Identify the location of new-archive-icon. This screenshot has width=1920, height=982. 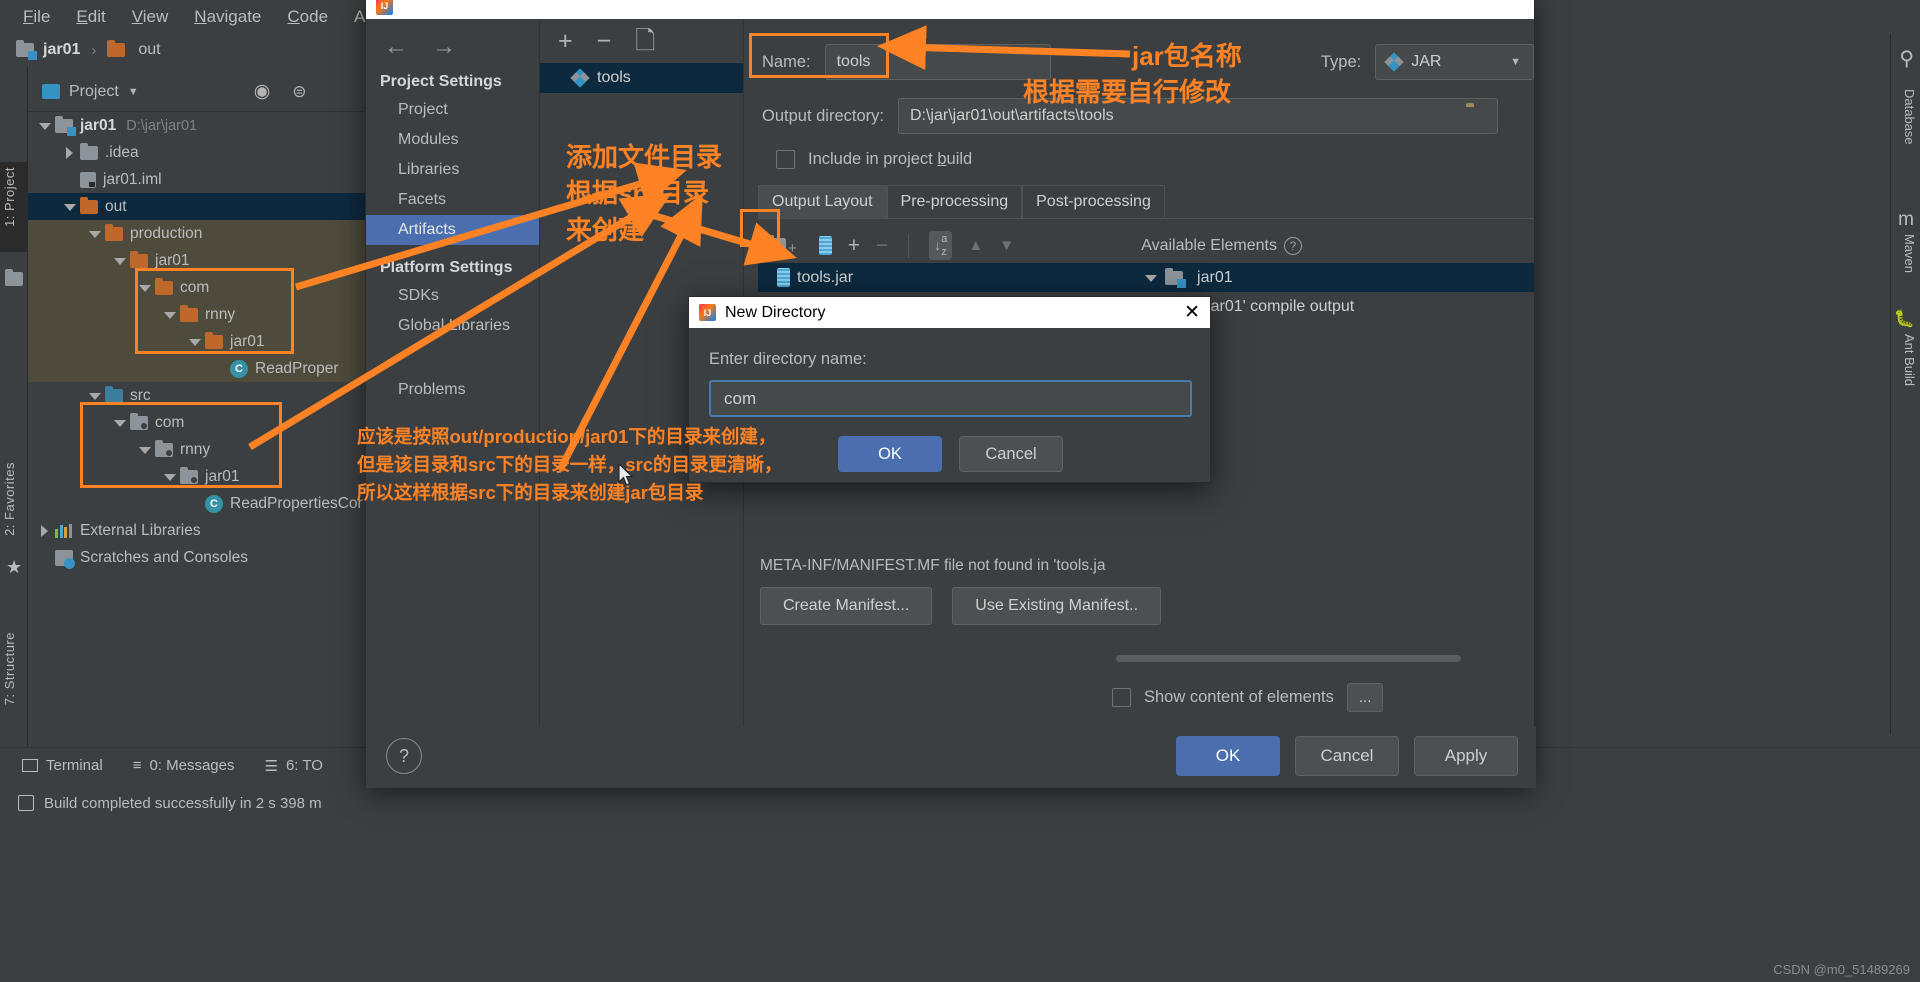
(825, 245).